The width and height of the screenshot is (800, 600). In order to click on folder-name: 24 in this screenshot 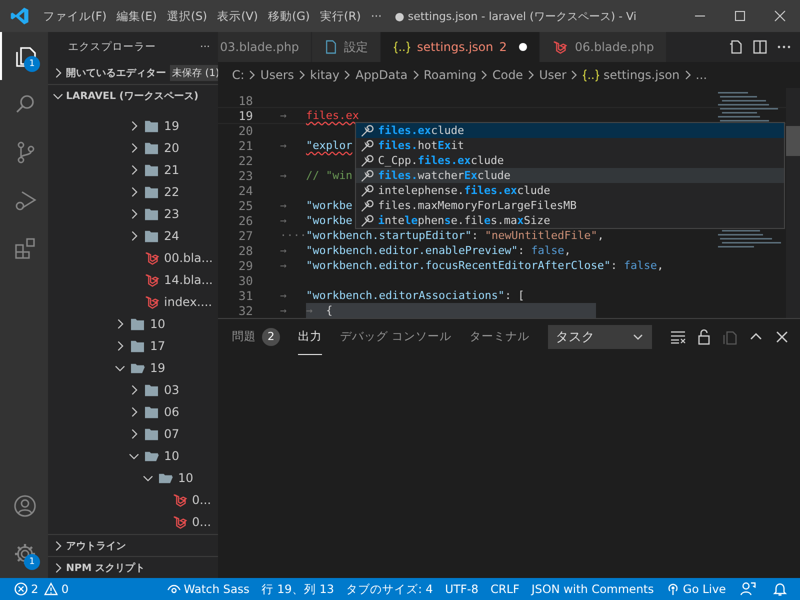, I will do `click(172, 236)`.